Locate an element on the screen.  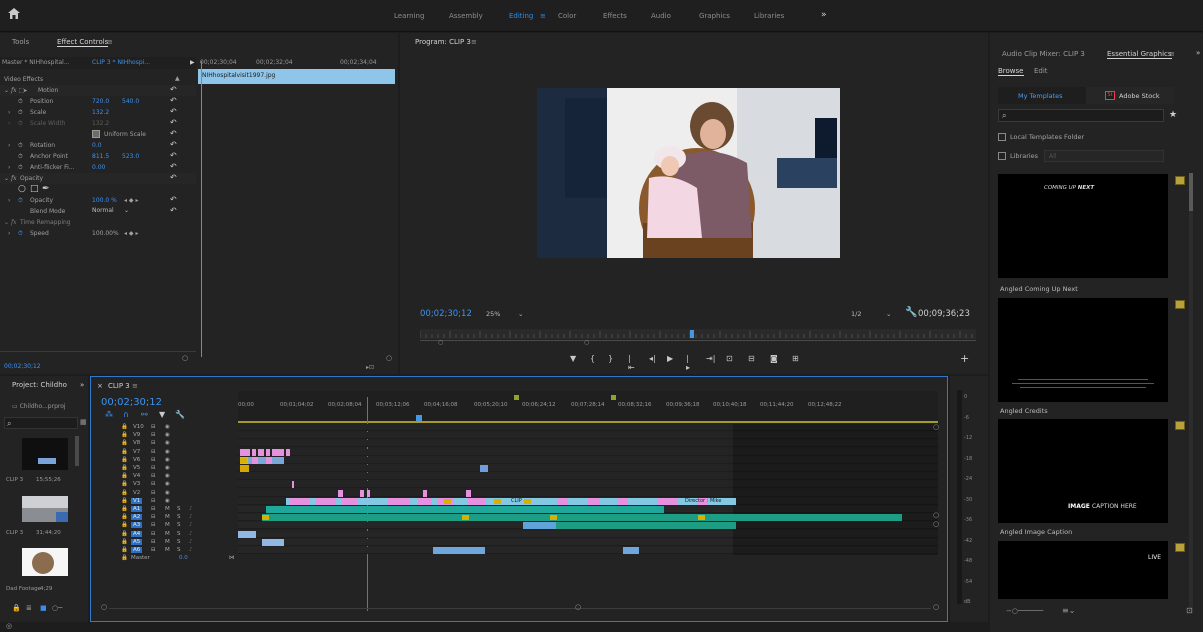
anchor-y-value: 523.0 is located at coordinates (130, 156).